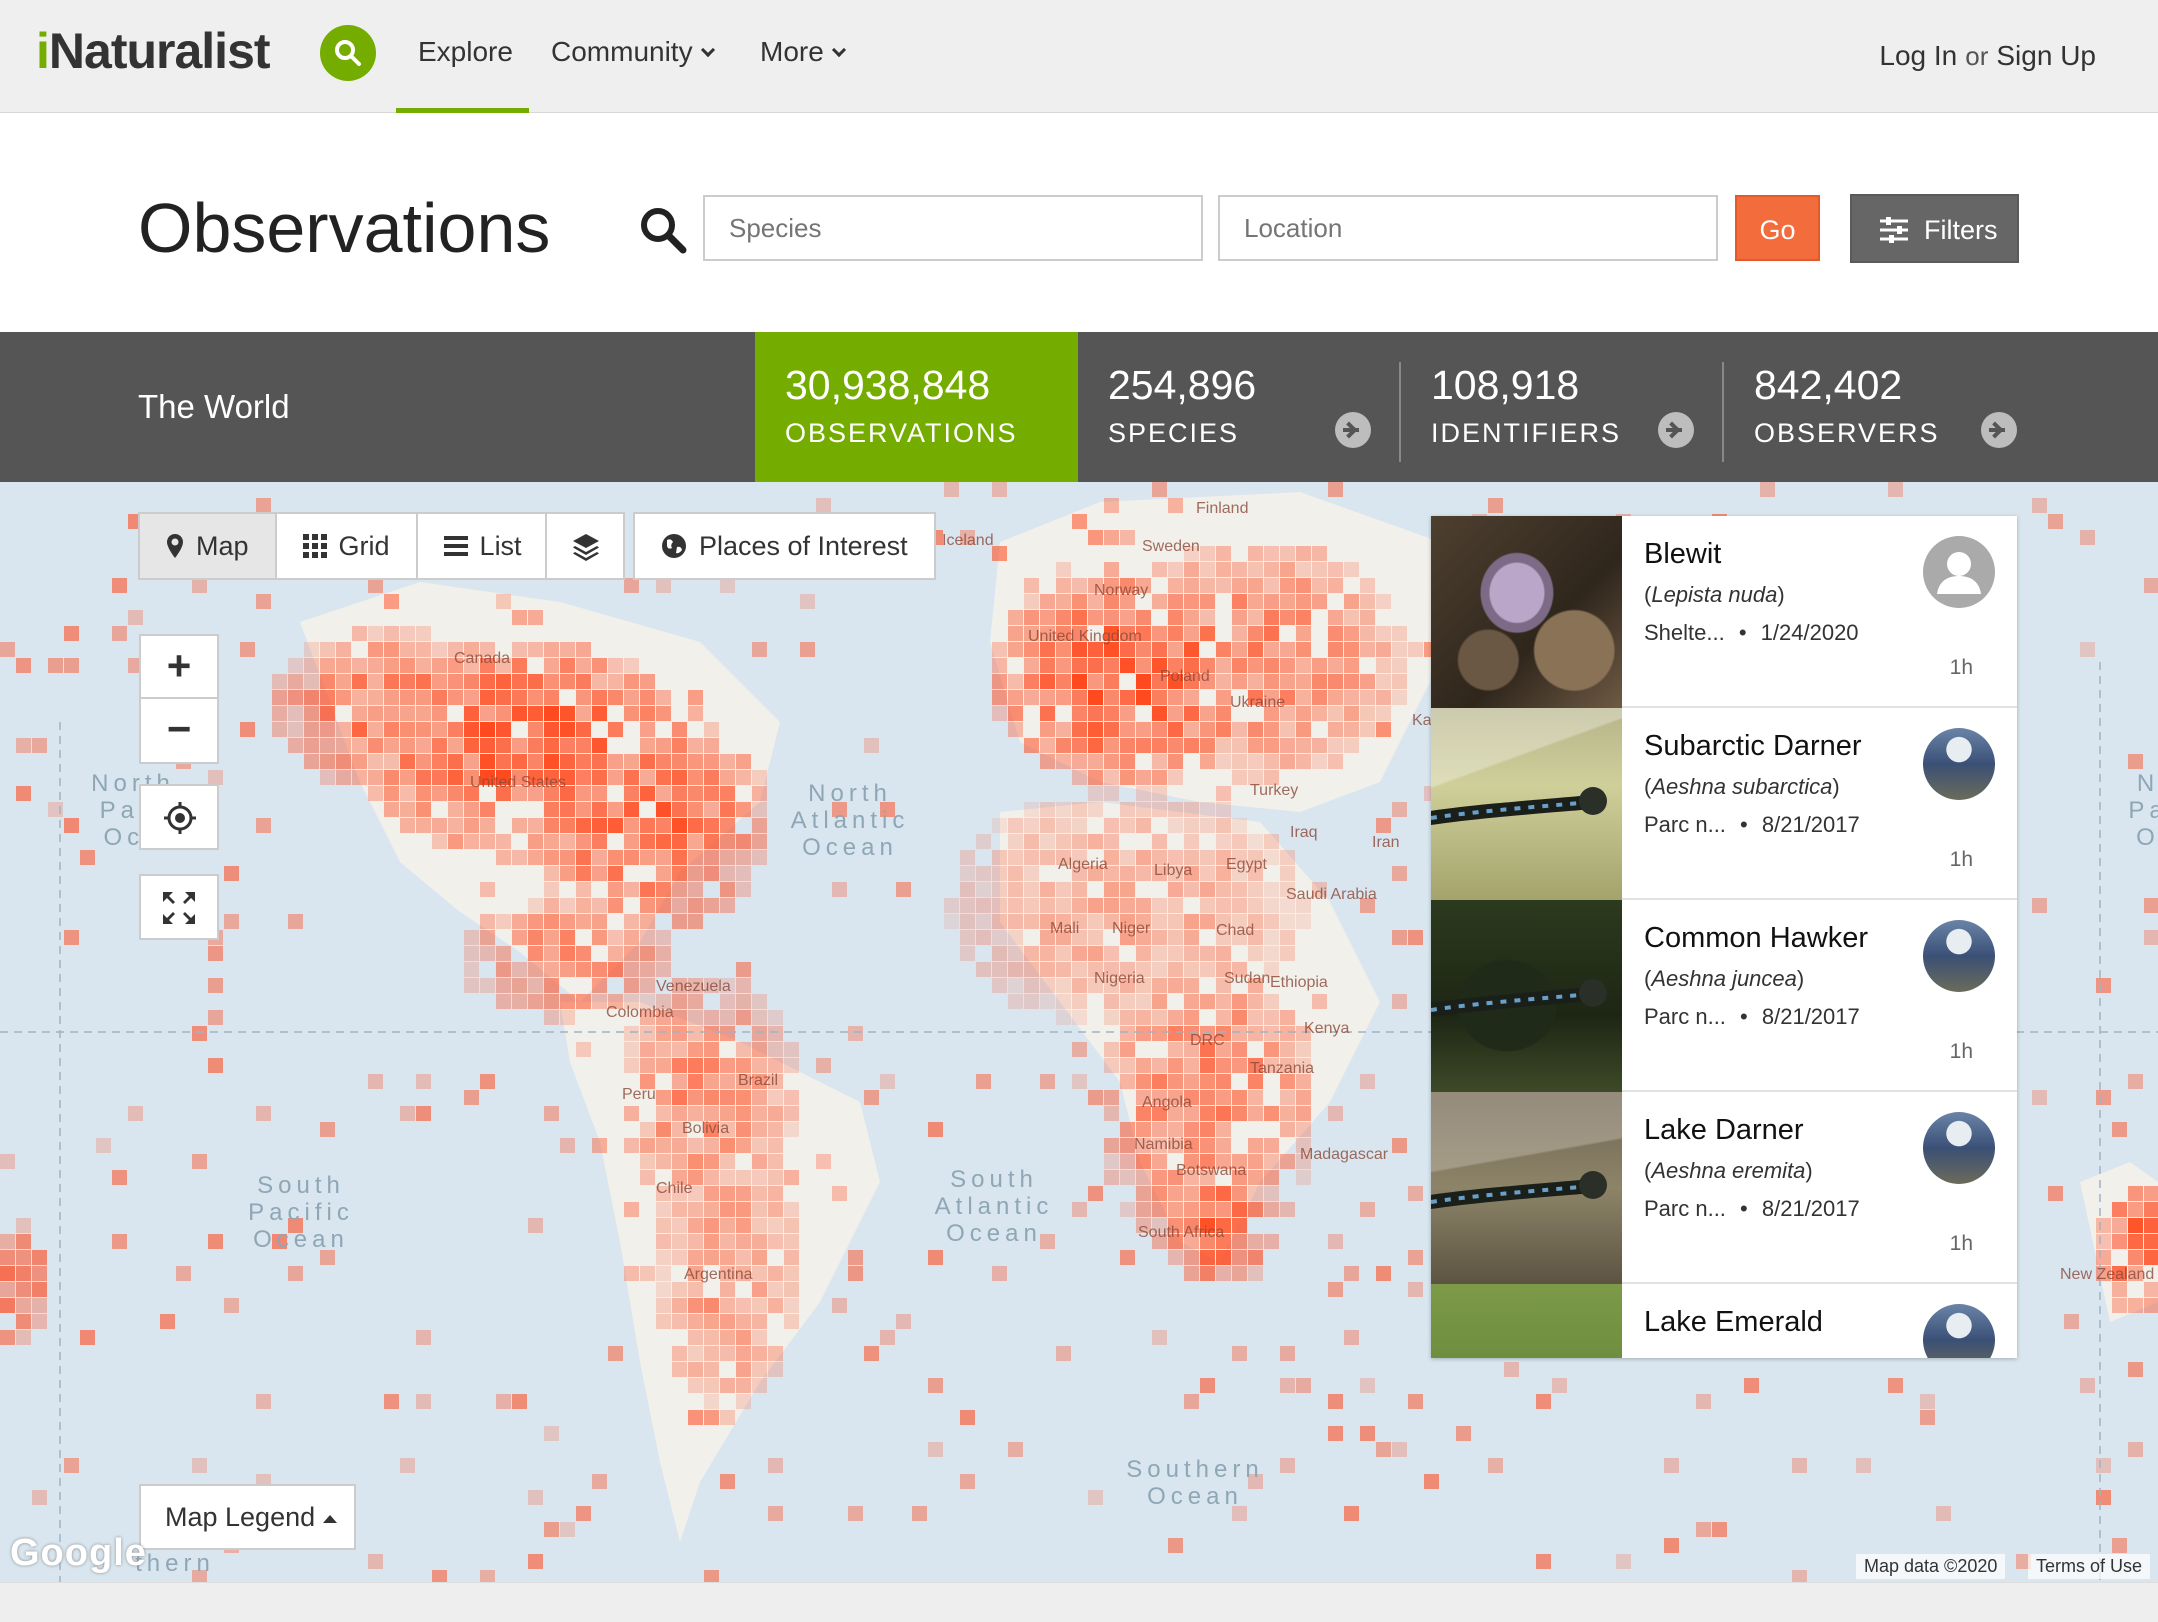  What do you see at coordinates (179, 730) in the screenshot?
I see `zoom-out-button: −` at bounding box center [179, 730].